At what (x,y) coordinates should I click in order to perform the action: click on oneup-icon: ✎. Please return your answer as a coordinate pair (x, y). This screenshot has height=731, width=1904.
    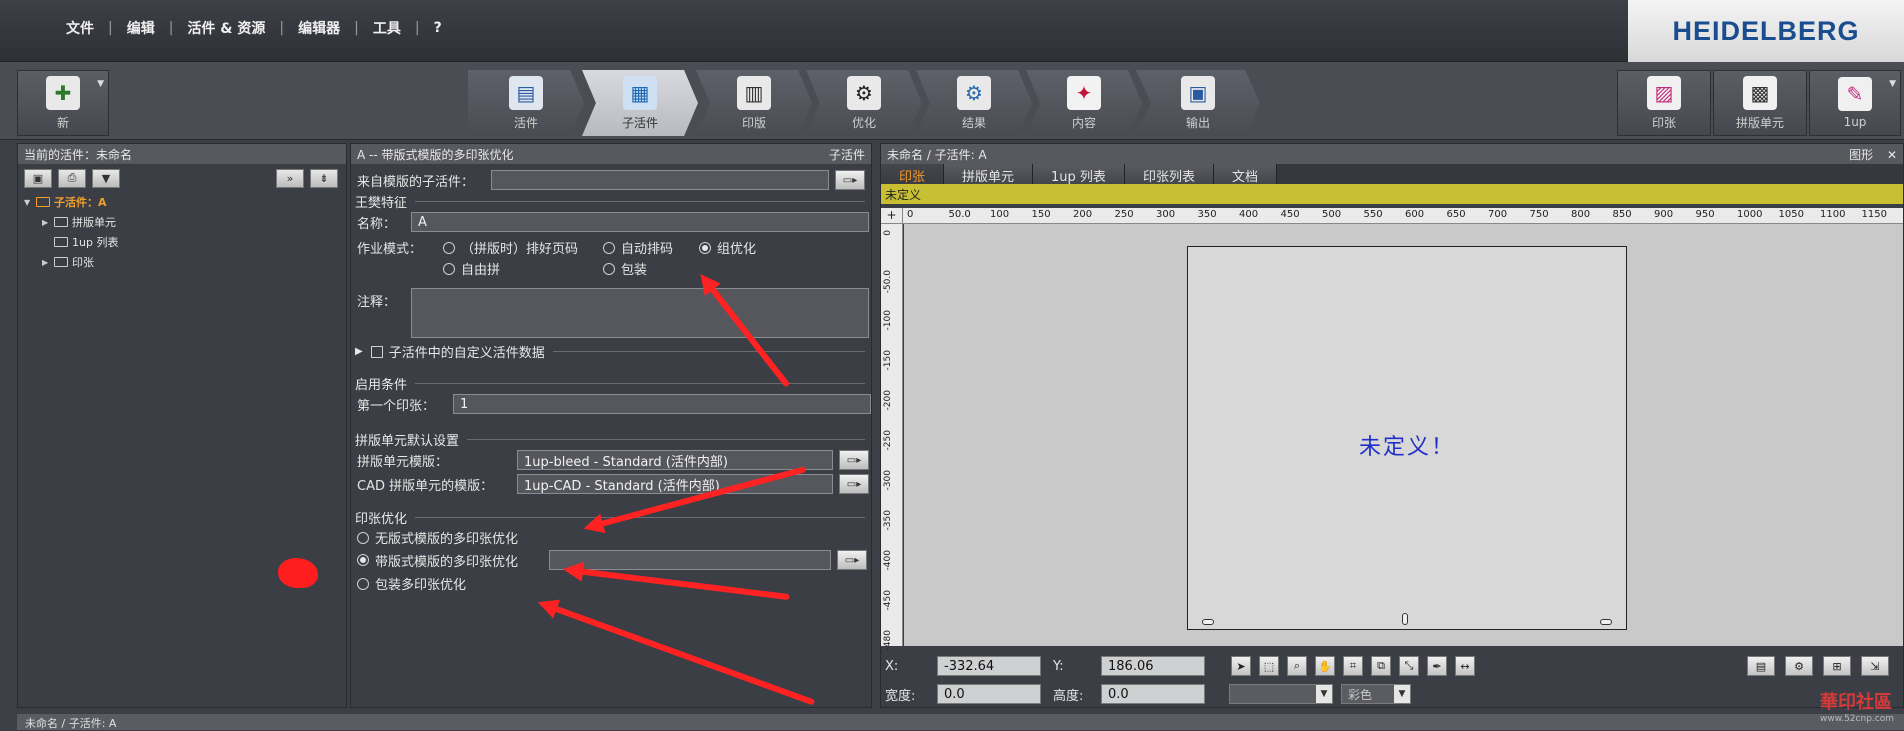
    Looking at the image, I should click on (1855, 94).